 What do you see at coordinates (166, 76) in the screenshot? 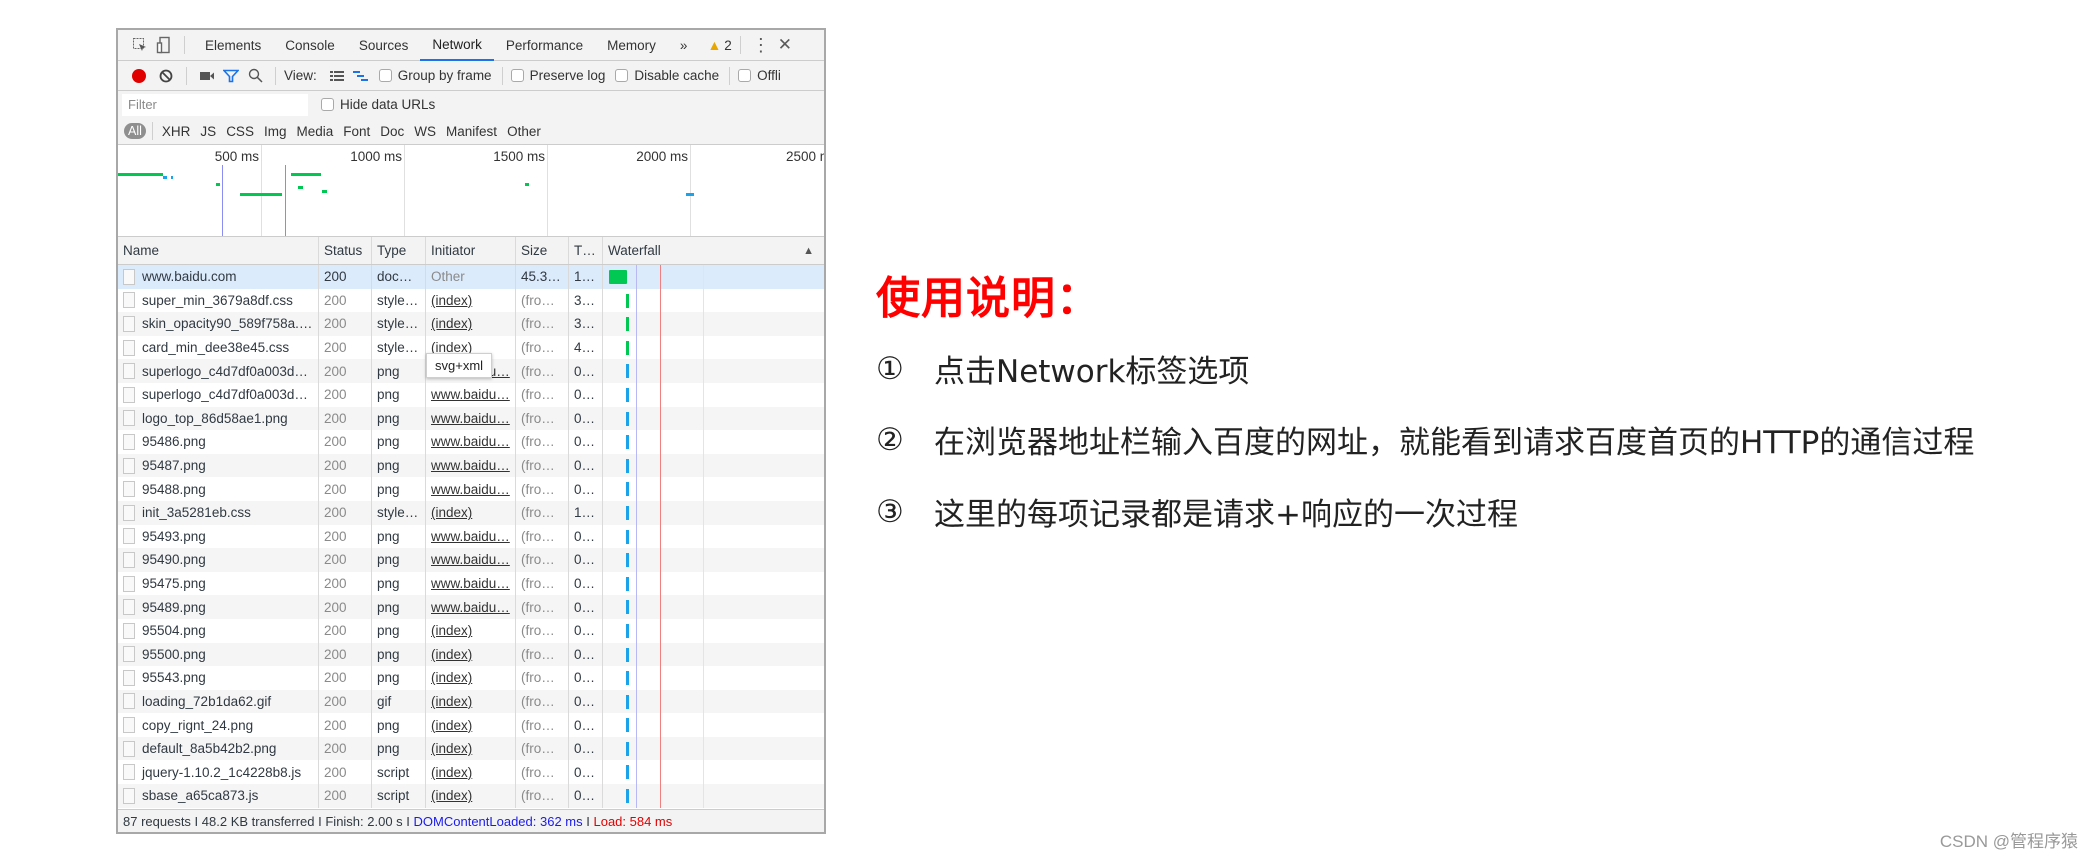
I see `clear-icon` at bounding box center [166, 76].